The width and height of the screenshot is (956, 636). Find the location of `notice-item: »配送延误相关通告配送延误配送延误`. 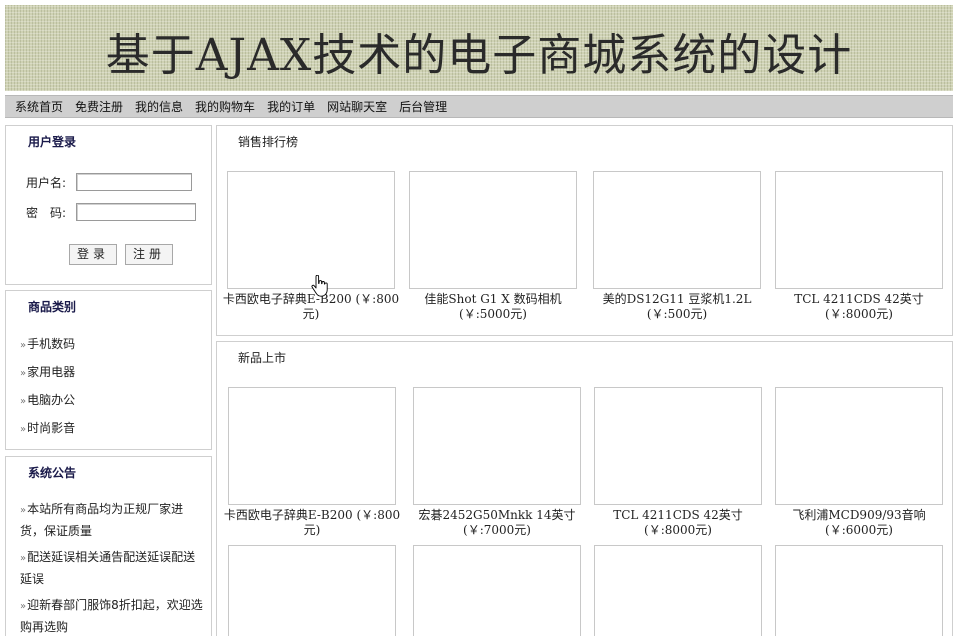

notice-item: »配送延误相关通告配送延误配送延误 is located at coordinates (113, 568).